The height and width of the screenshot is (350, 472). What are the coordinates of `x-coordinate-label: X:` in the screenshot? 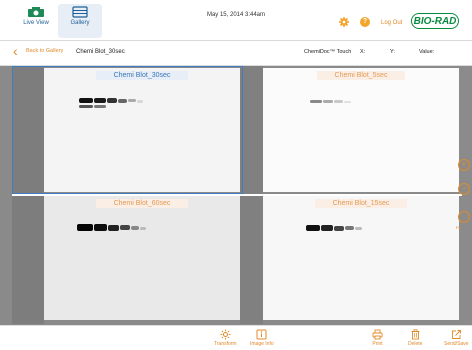 It's located at (363, 52).